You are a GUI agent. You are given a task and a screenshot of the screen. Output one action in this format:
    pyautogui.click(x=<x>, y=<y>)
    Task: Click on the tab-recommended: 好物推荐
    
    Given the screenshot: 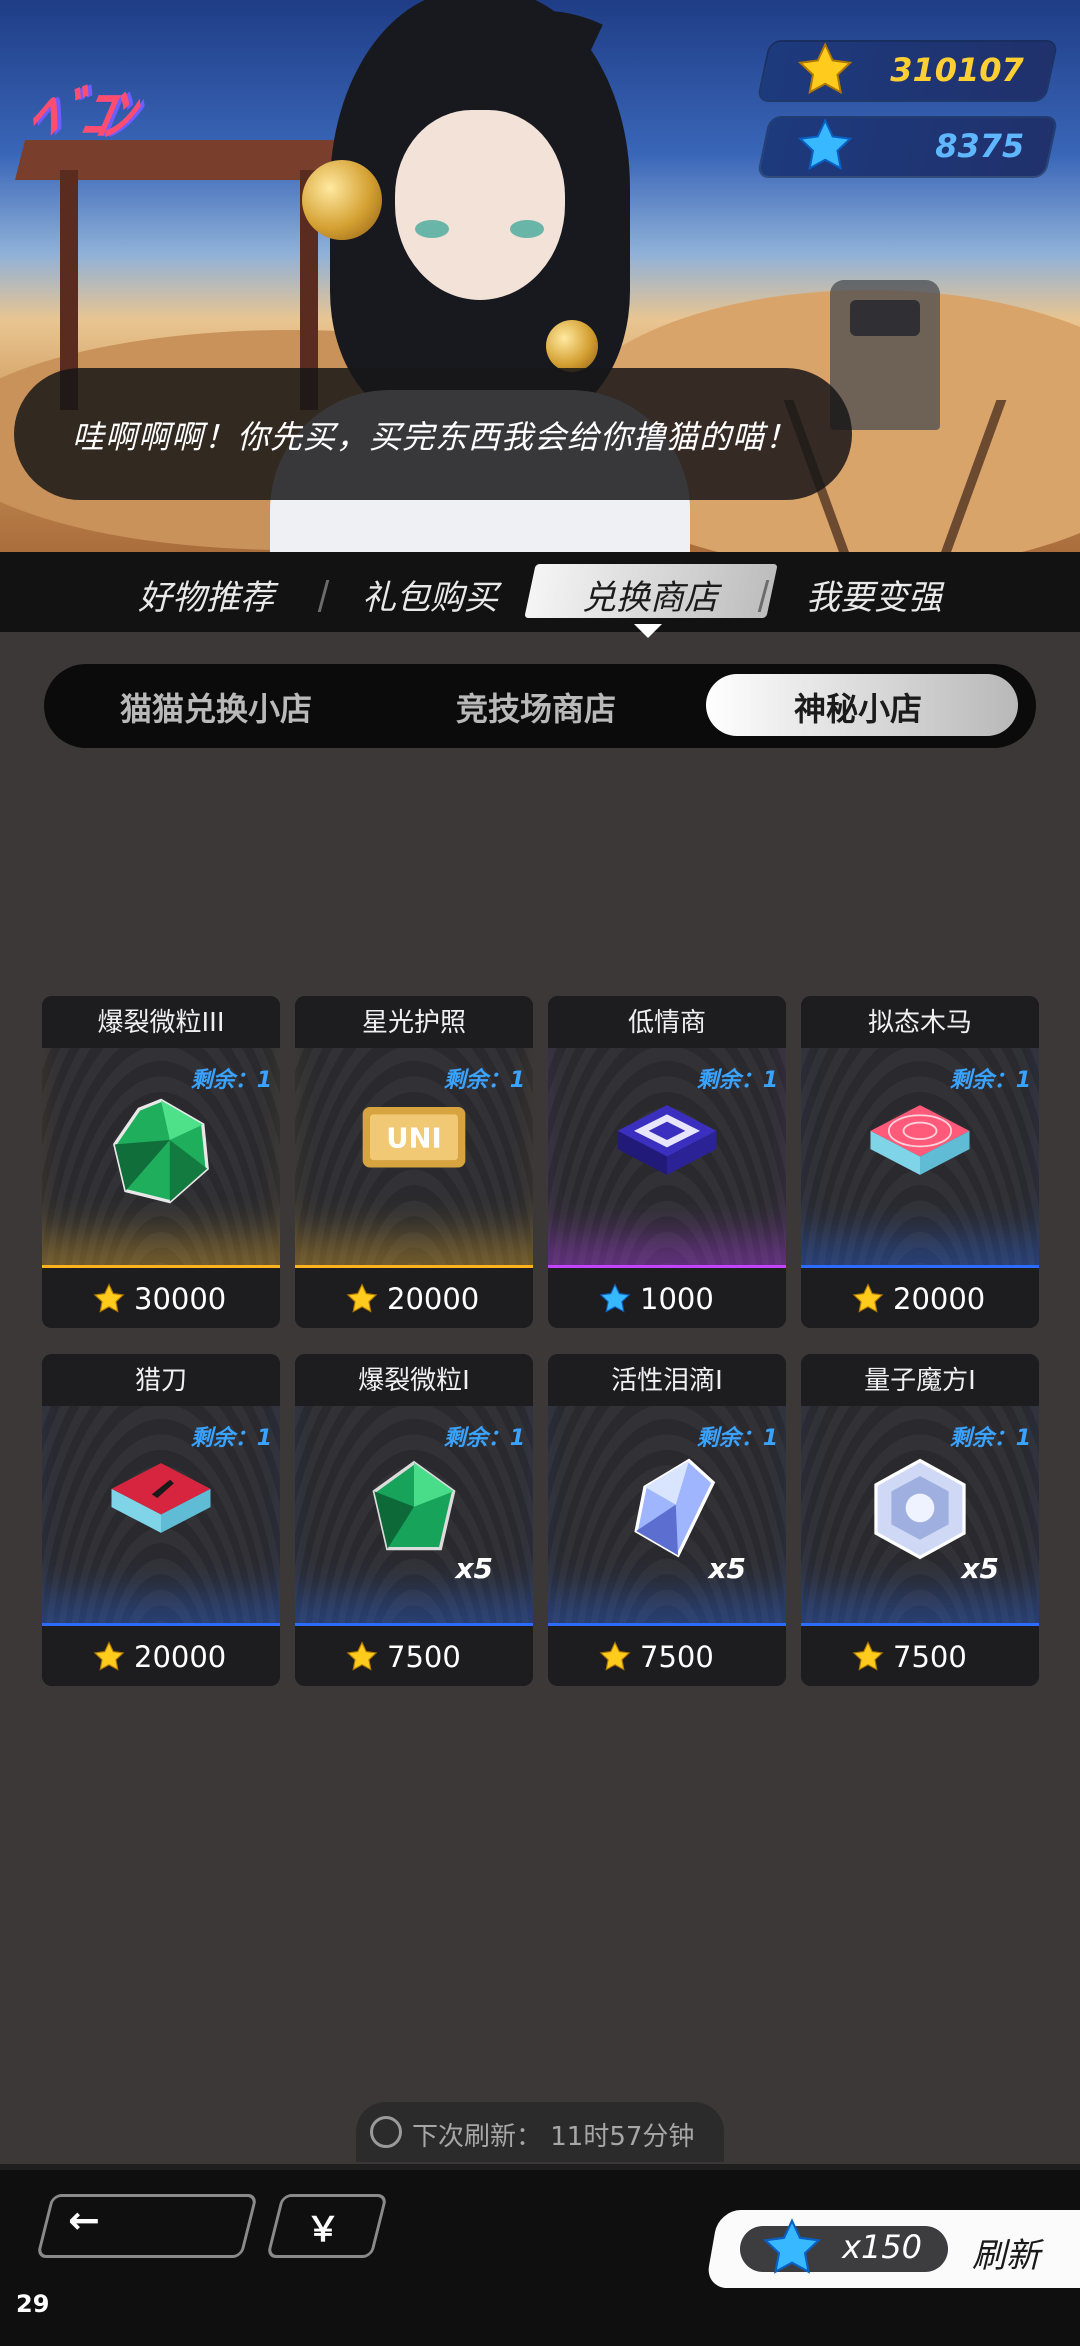 What is the action you would take?
    pyautogui.click(x=206, y=594)
    